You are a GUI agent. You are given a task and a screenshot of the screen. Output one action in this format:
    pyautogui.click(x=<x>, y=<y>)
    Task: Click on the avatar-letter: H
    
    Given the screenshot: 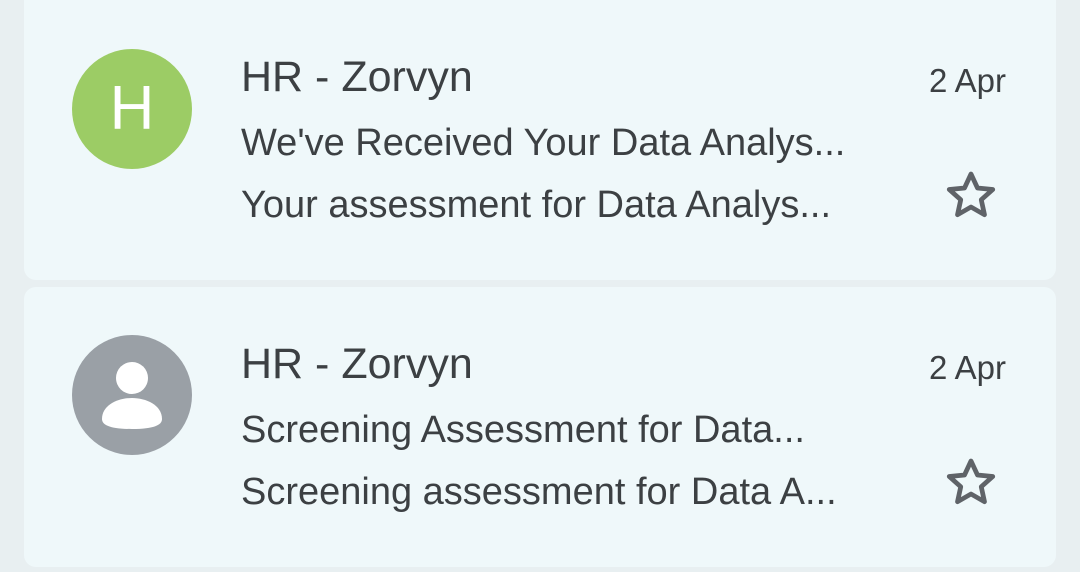 What is the action you would take?
    pyautogui.click(x=132, y=108)
    